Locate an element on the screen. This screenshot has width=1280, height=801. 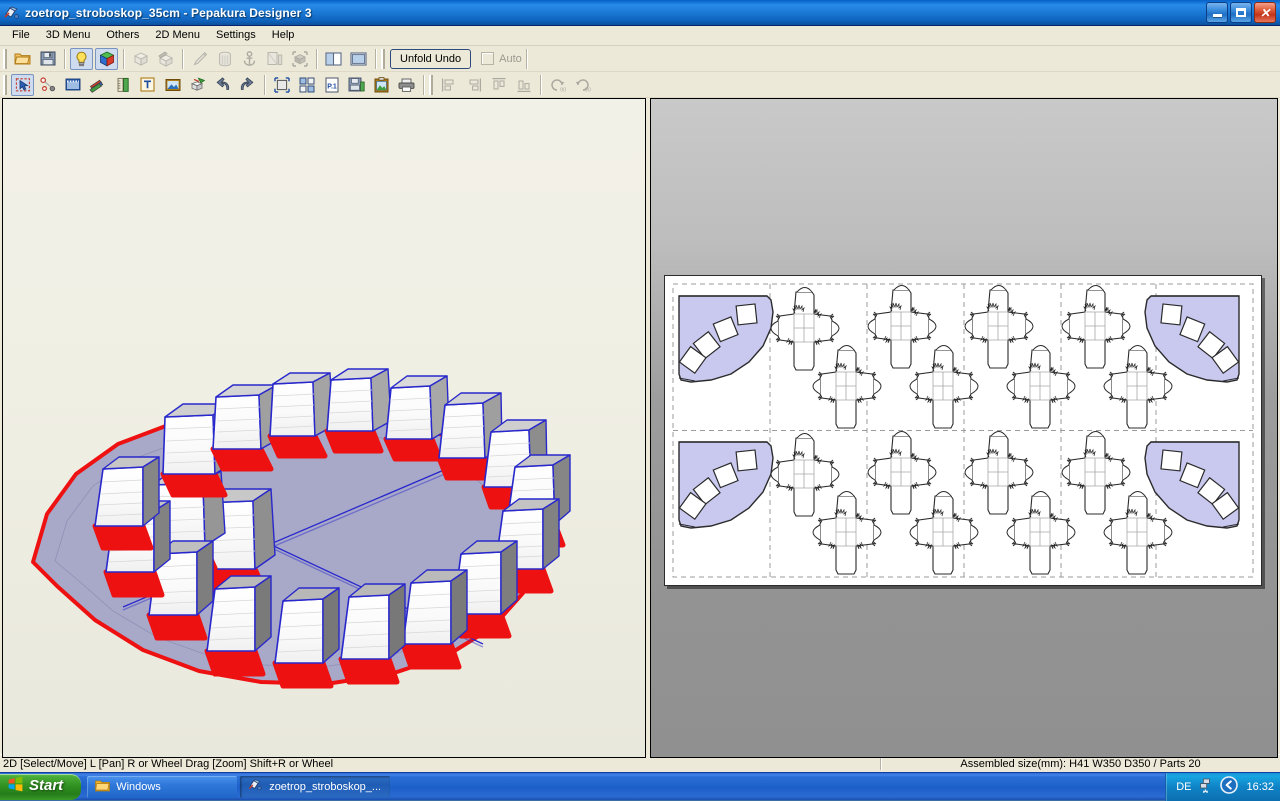
menu-others: Others is located at coordinates (122, 35).